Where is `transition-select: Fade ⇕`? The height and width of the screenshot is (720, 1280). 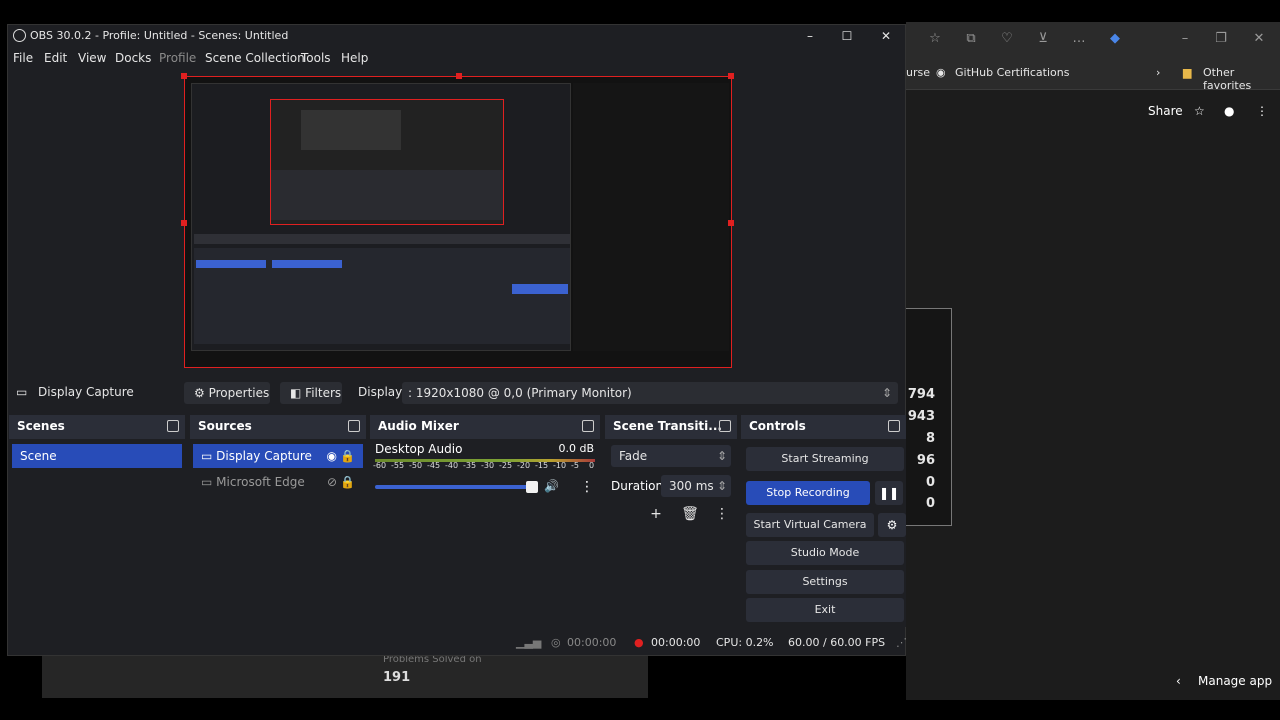
transition-select: Fade ⇕ is located at coordinates (671, 456).